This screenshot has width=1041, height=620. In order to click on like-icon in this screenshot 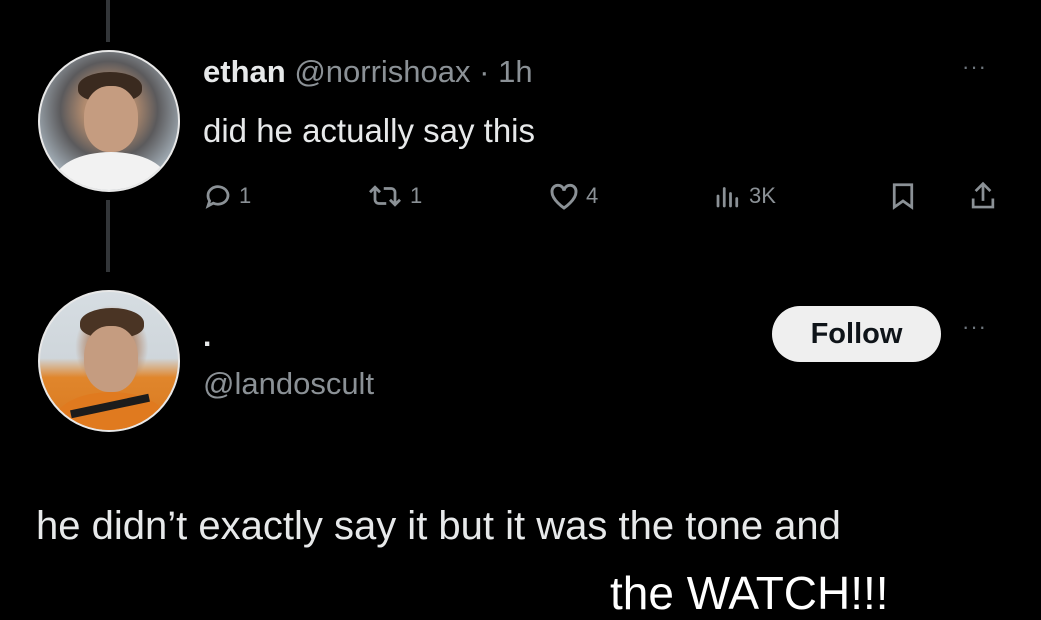, I will do `click(564, 196)`.